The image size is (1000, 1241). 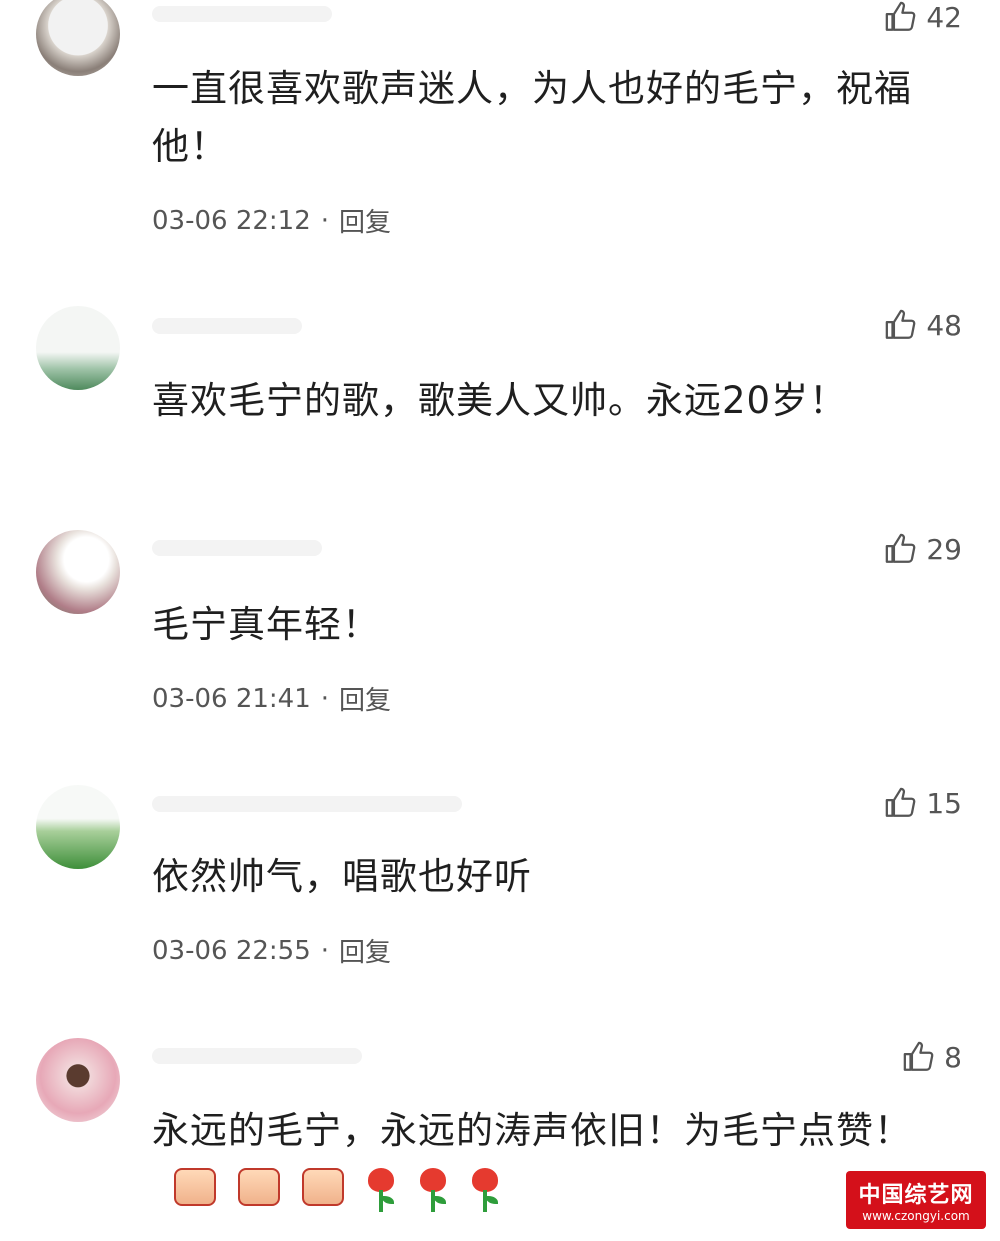 I want to click on comment-text: 永远的毛宁，永远的涛声依旧！为毛宁点赞！, so click(x=532, y=1160).